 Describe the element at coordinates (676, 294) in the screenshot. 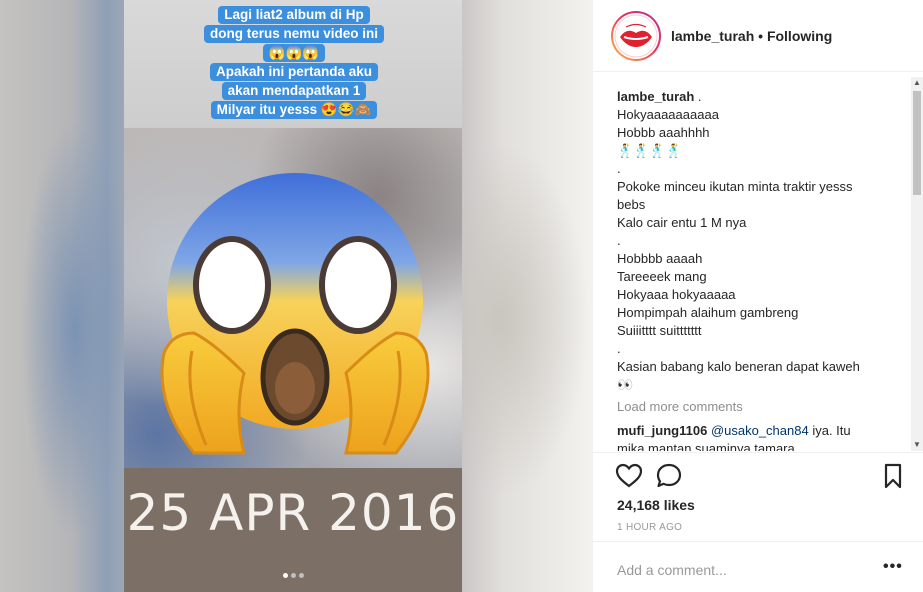

I see `caption-text: Hokyaaa hokyaaaaa` at that location.